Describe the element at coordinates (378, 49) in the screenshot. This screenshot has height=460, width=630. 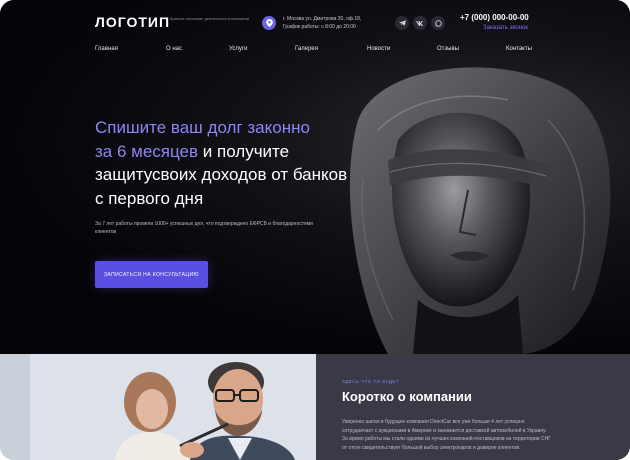
I see `nav-item-news: Новости` at that location.